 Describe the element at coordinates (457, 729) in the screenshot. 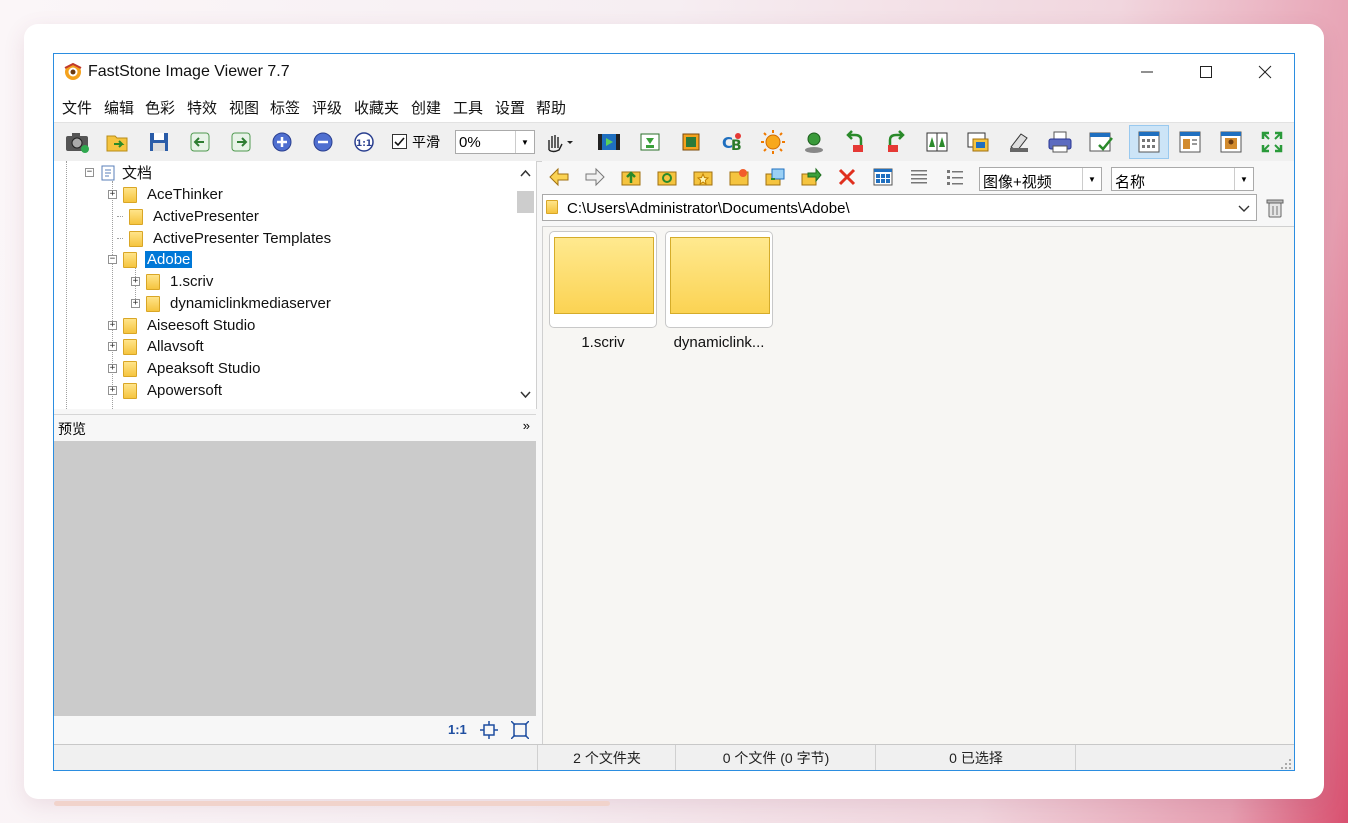

I see `actual-size-toggle: 1:1` at that location.